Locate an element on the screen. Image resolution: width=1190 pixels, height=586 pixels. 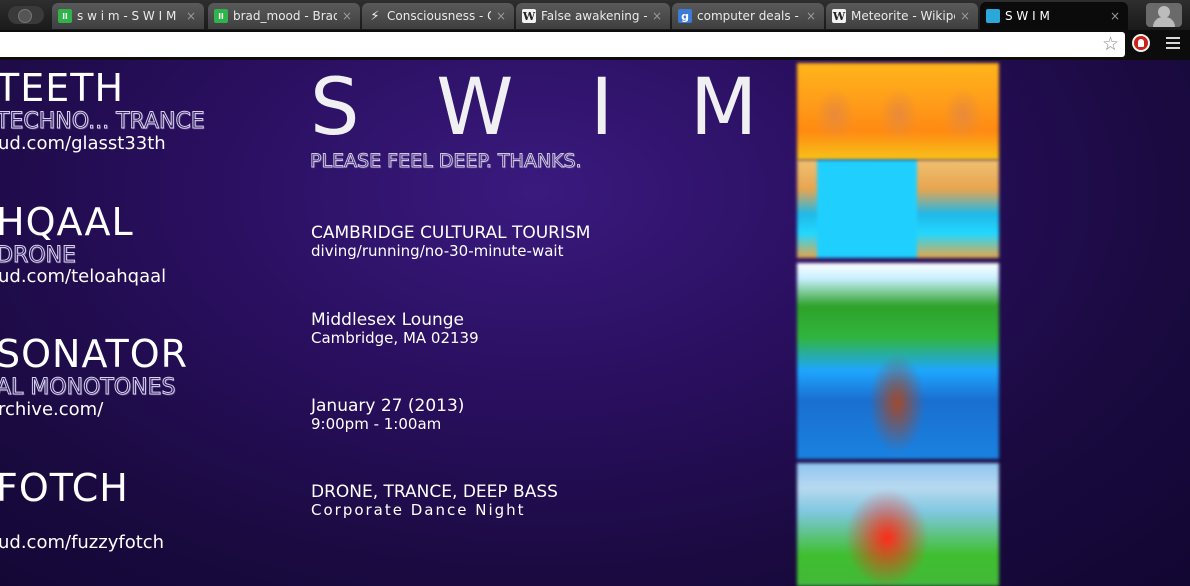
url-input is located at coordinates (546, 44).